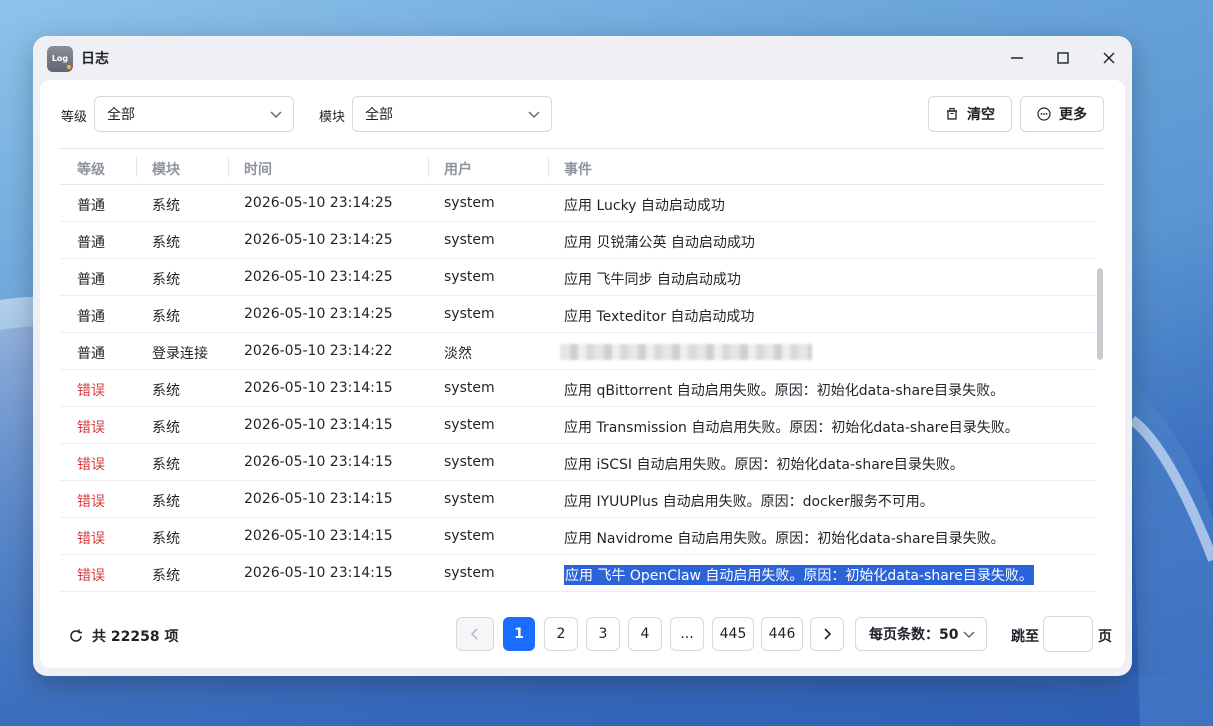  Describe the element at coordinates (782, 634) in the screenshot. I see `page-button-446: 446` at that location.